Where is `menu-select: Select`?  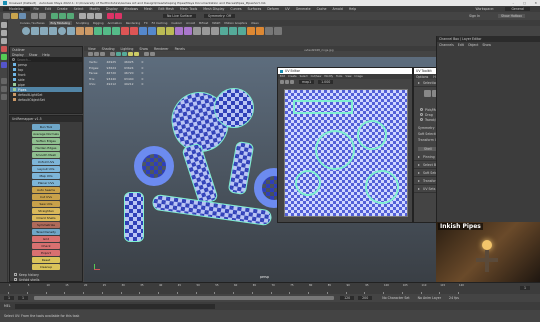
menu-select: Select is located at coordinates (79, 9).